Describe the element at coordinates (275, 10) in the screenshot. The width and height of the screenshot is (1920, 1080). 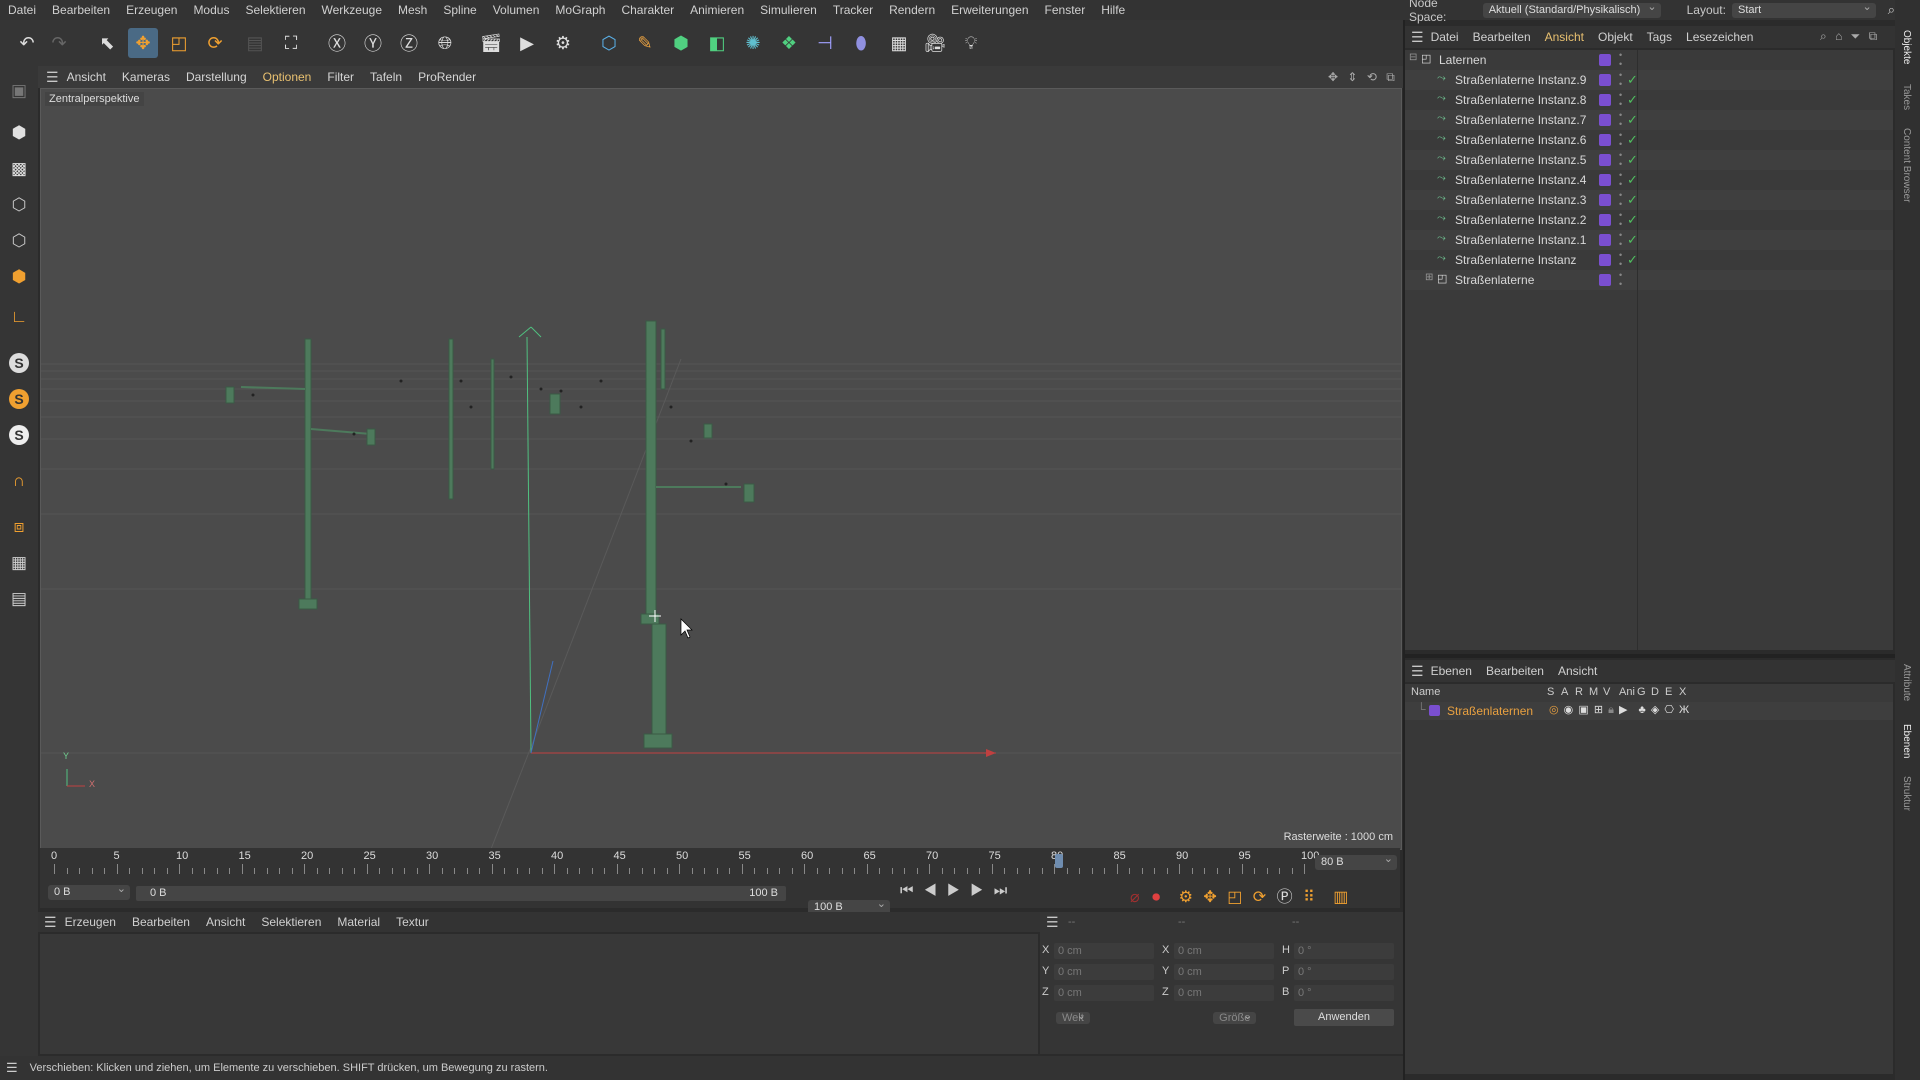
I see `menu-item-selektieren: Selektieren` at that location.